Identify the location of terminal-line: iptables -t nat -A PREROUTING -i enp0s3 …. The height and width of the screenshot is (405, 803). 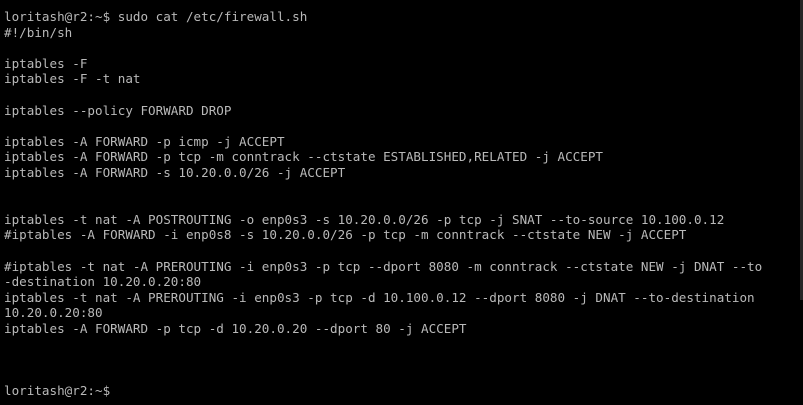
(379, 297).